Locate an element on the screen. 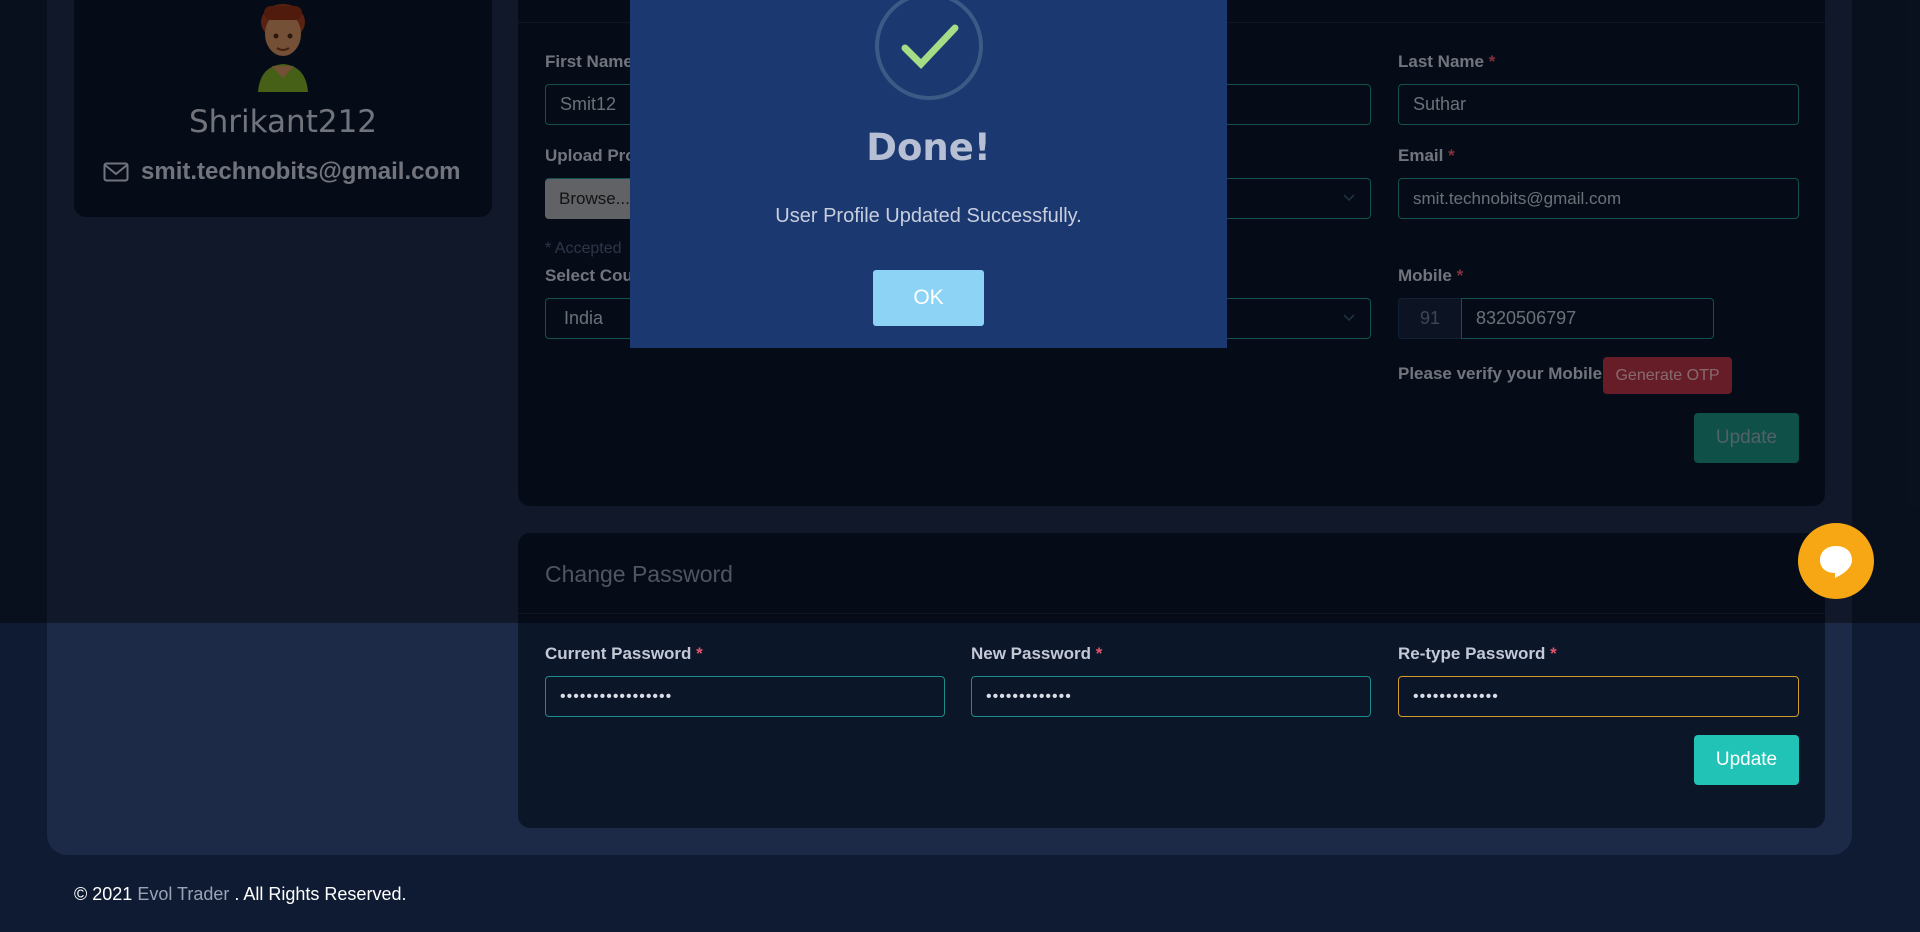 This screenshot has width=1920, height=932. current-password-input: ••••••••••••••••• is located at coordinates (745, 696).